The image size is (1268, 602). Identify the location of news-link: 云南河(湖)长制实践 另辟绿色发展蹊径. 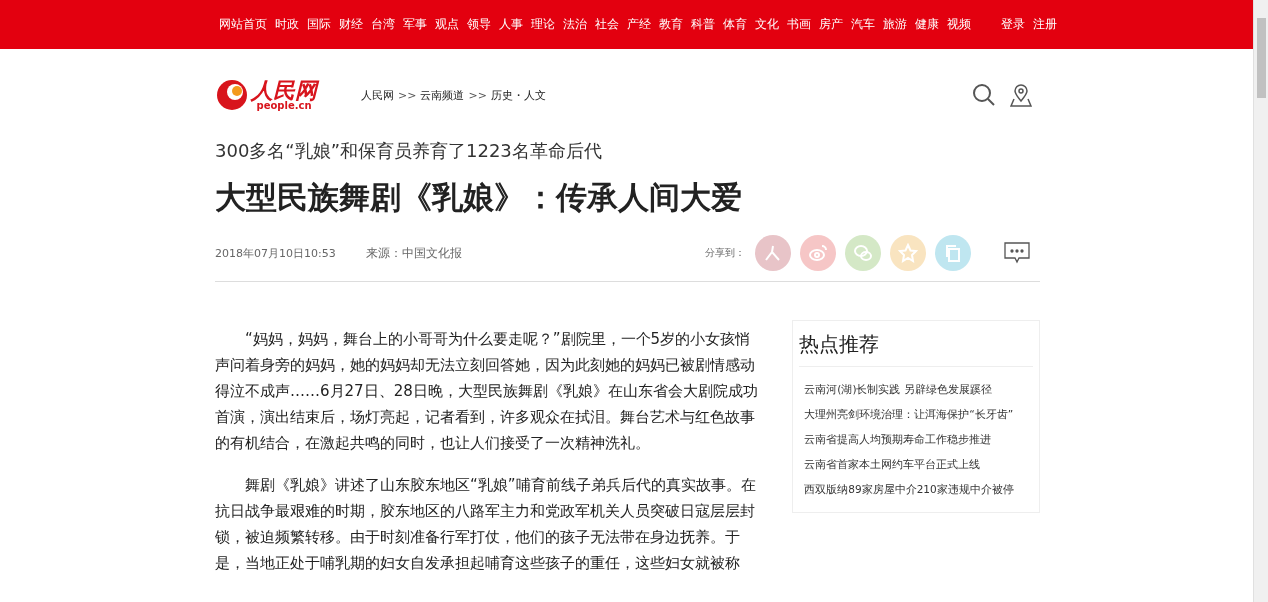
(916, 389).